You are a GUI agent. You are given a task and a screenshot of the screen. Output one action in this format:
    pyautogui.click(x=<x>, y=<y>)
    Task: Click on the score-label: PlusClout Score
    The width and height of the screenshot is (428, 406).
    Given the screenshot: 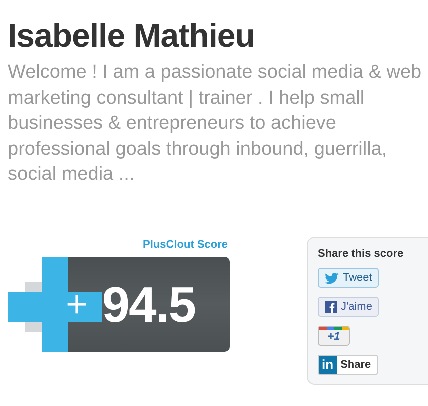 What is the action you would take?
    pyautogui.click(x=186, y=245)
    